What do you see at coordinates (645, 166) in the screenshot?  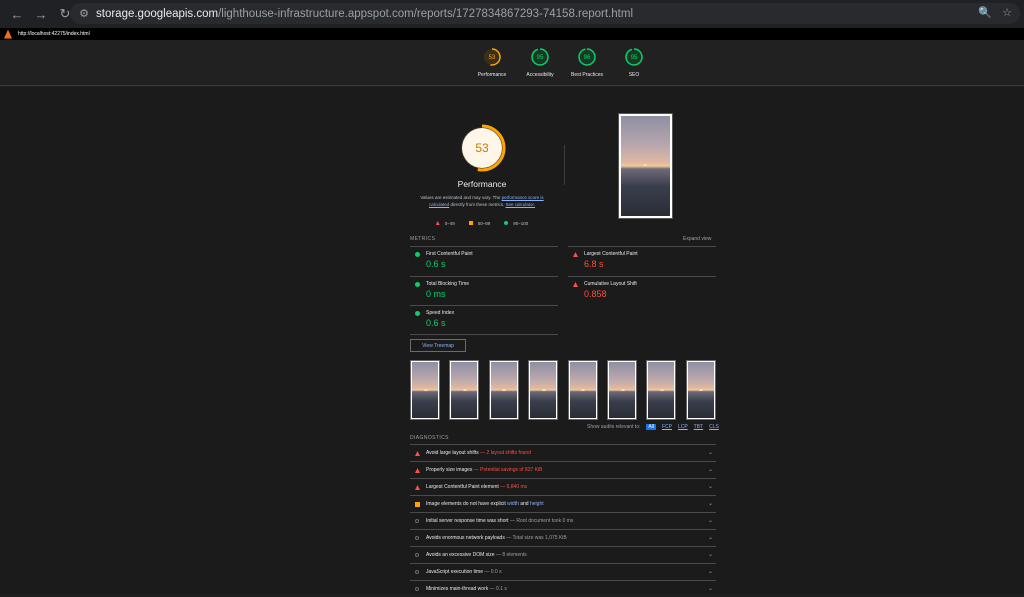 I see `final-screenshot` at bounding box center [645, 166].